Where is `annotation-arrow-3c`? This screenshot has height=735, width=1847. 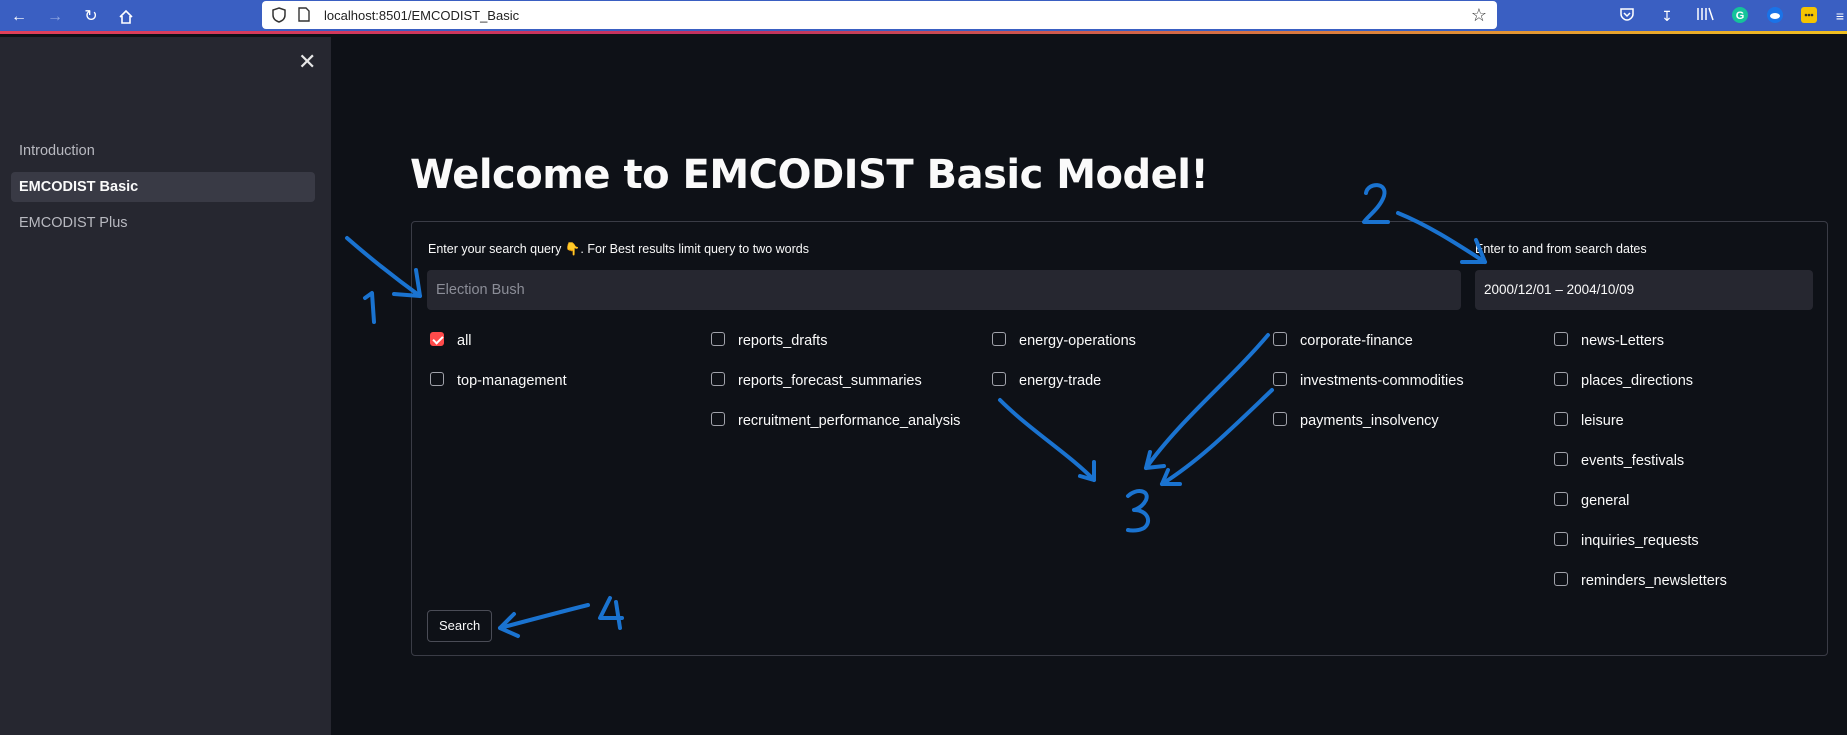
annotation-arrow-3c is located at coordinates (1217, 437).